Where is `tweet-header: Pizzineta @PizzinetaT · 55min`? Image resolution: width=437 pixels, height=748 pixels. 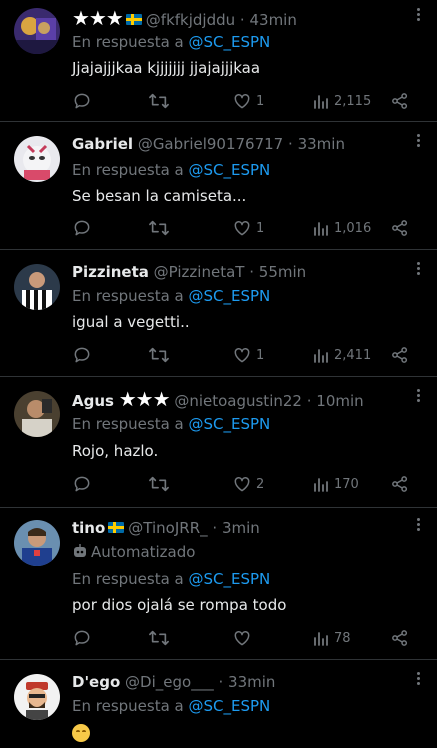 tweet-header: Pizzineta @PizzinetaT · 55min is located at coordinates (237, 272).